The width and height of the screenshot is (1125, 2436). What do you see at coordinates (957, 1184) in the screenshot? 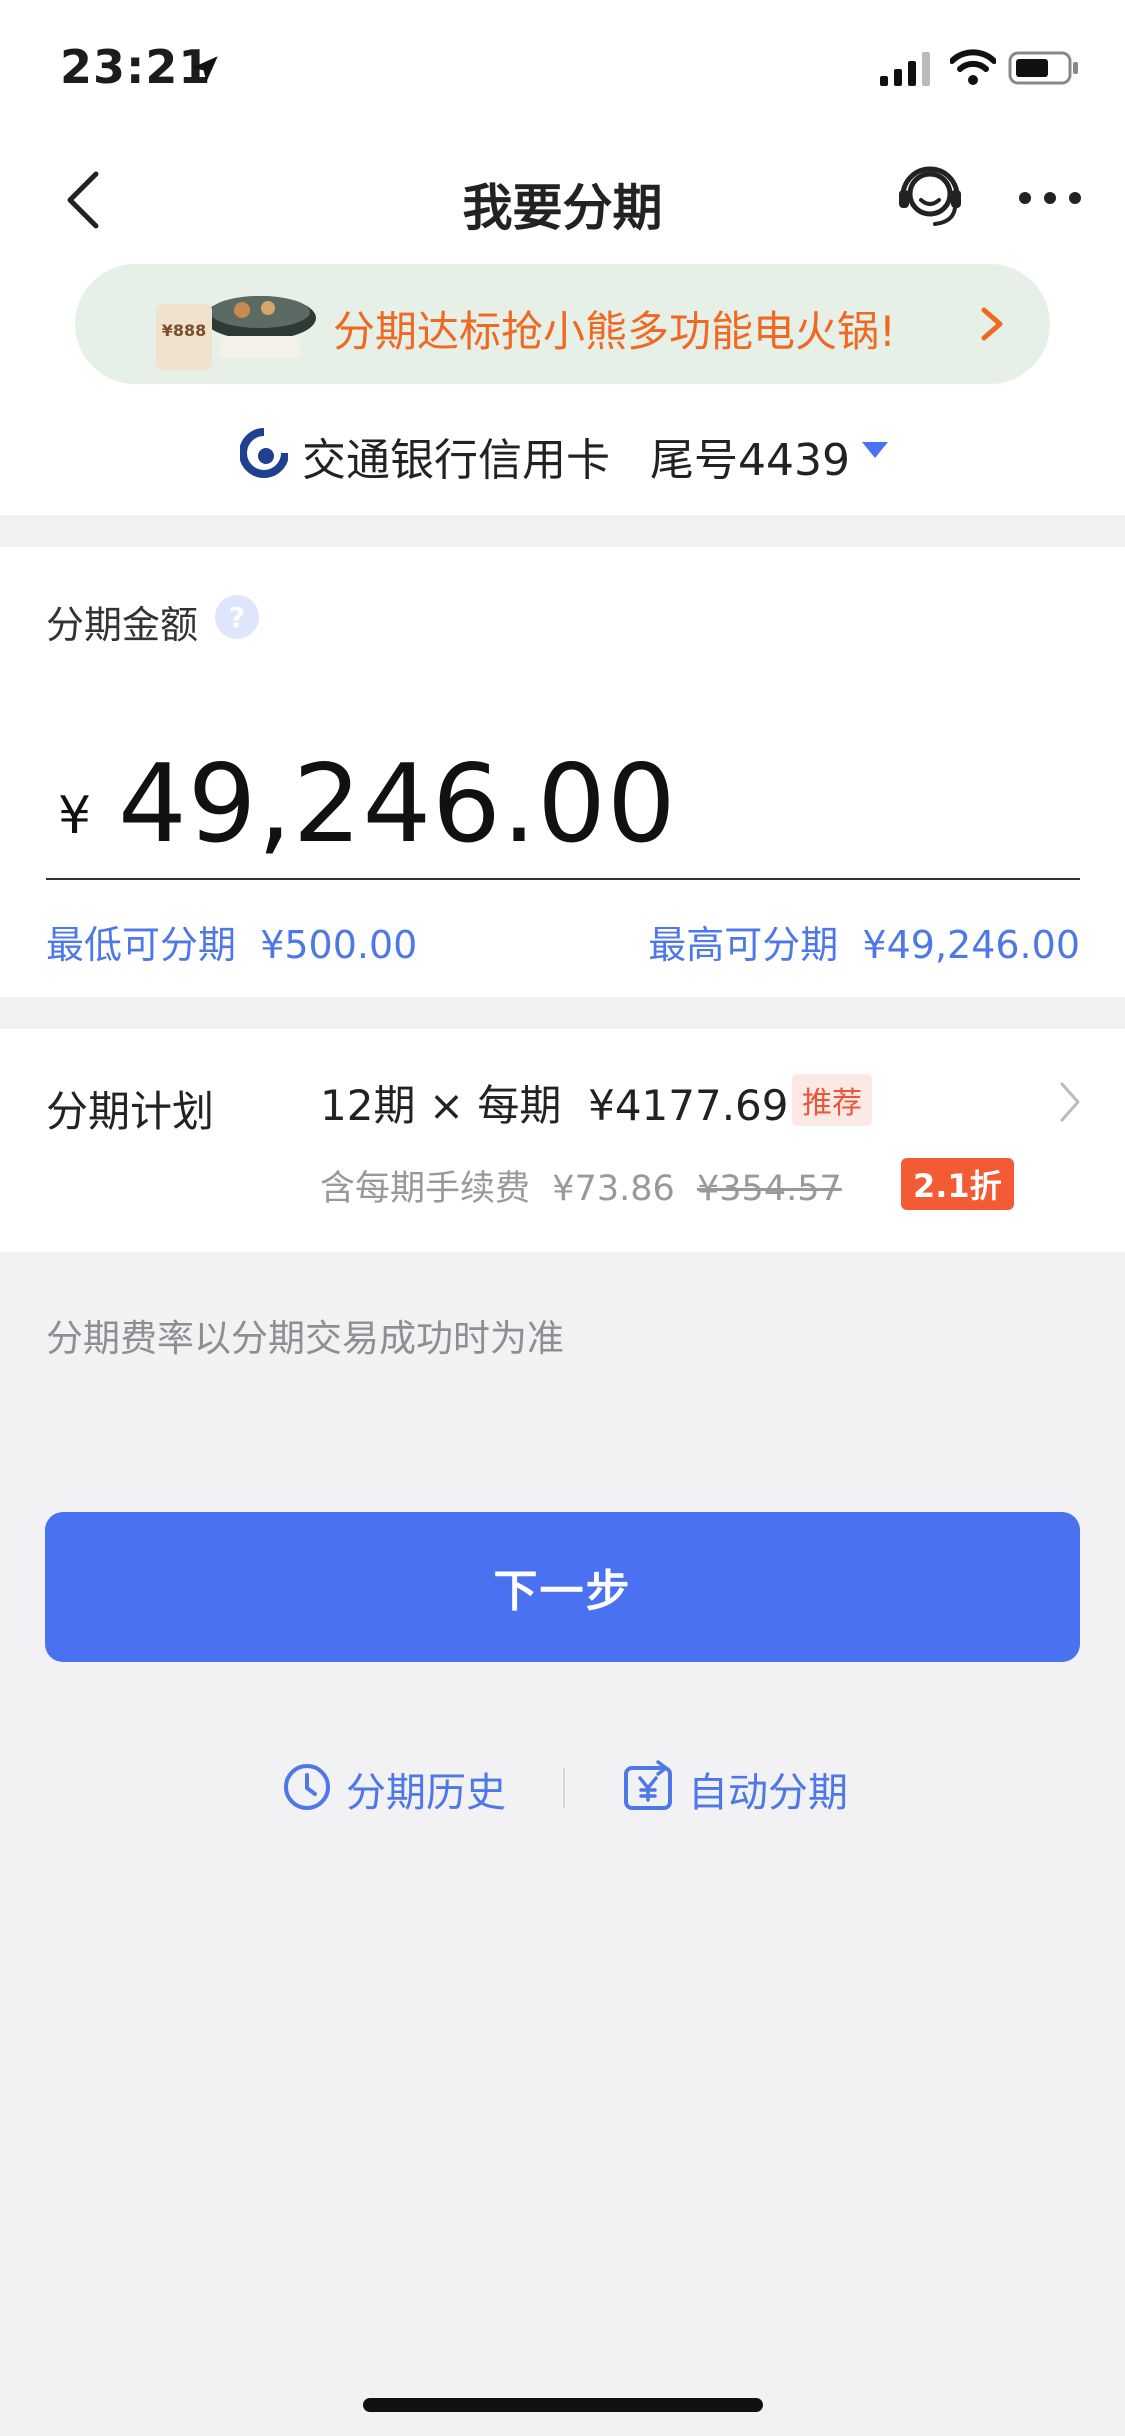
I see `discount-badge: 2.1折` at bounding box center [957, 1184].